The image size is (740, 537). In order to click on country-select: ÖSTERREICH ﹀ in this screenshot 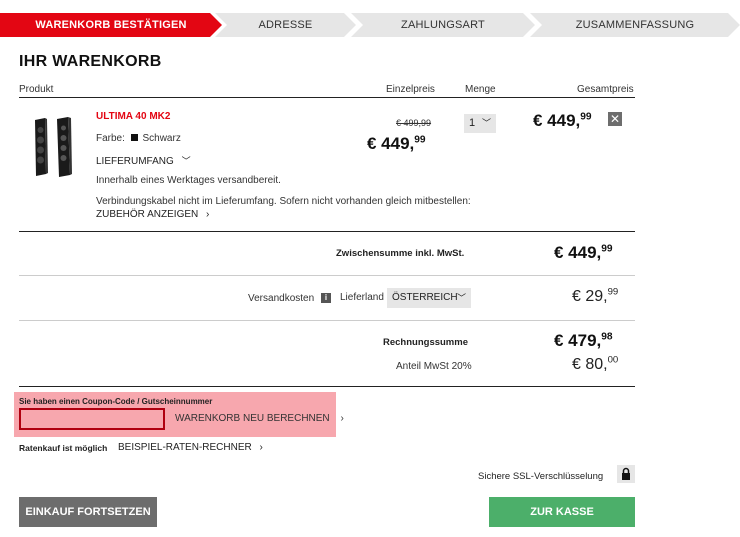, I will do `click(429, 298)`.